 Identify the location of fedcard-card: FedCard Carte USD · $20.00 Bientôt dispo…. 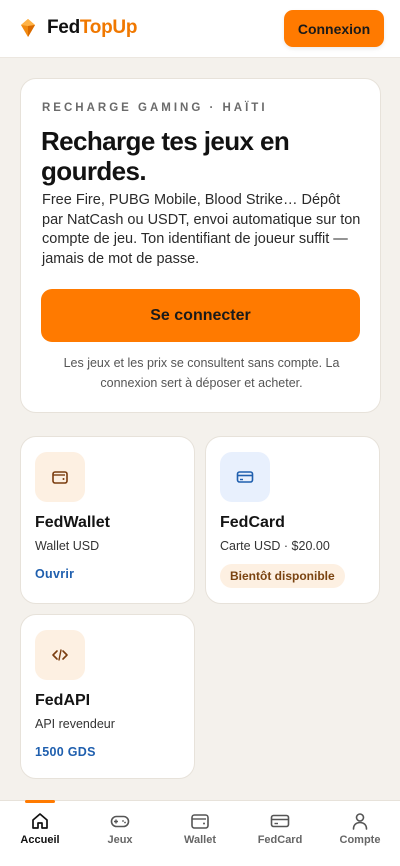
(292, 520).